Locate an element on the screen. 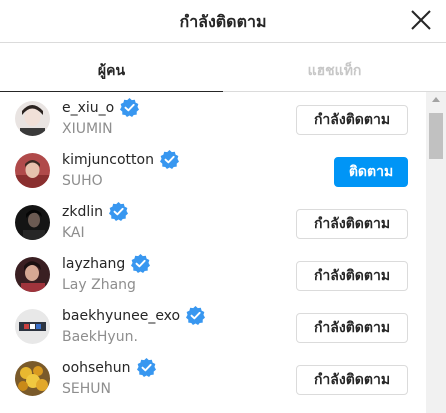  username: e_xiu_o is located at coordinates (88, 108).